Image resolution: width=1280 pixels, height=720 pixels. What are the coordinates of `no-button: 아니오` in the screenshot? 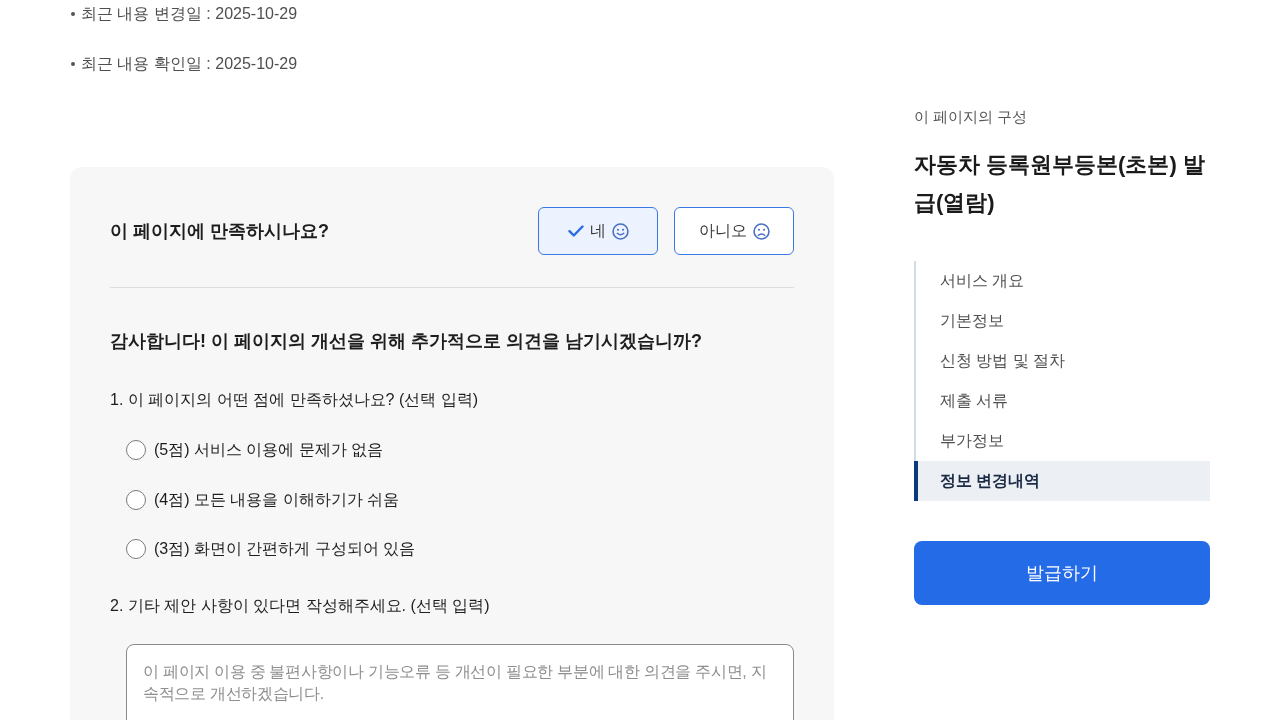 It's located at (734, 231).